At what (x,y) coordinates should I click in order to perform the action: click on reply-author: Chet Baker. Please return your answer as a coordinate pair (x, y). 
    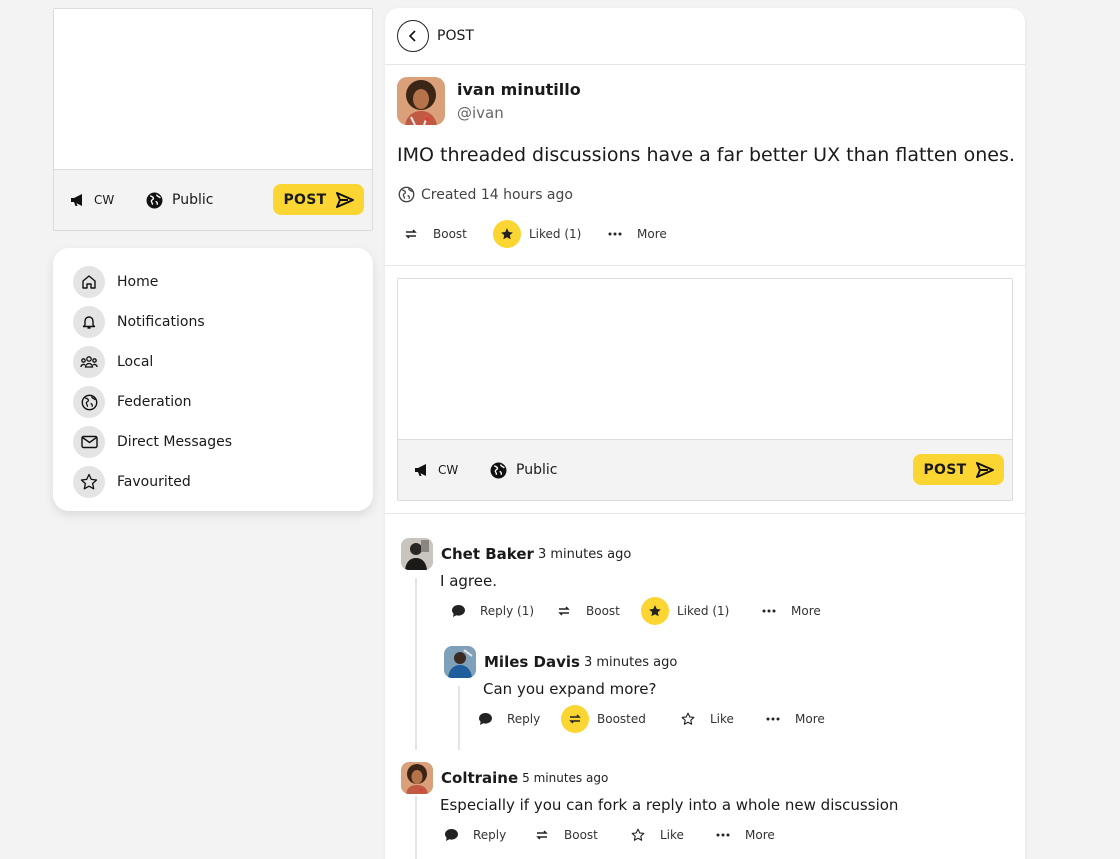
    Looking at the image, I should click on (487, 554).